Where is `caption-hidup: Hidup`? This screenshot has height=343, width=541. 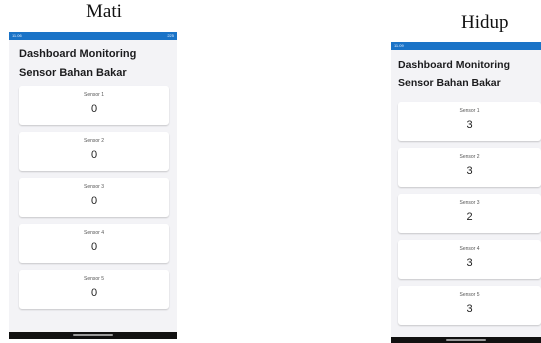 caption-hidup: Hidup is located at coordinates (485, 22).